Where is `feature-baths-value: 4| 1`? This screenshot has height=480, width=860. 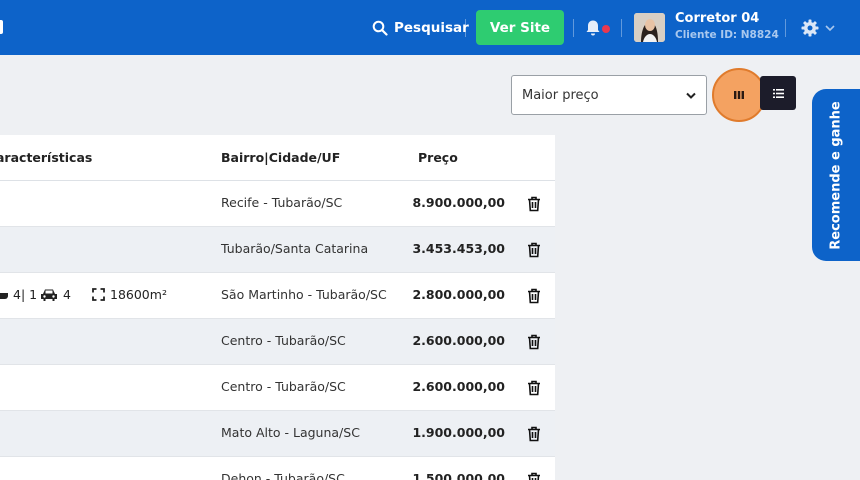
feature-baths-value: 4| 1 is located at coordinates (25, 294).